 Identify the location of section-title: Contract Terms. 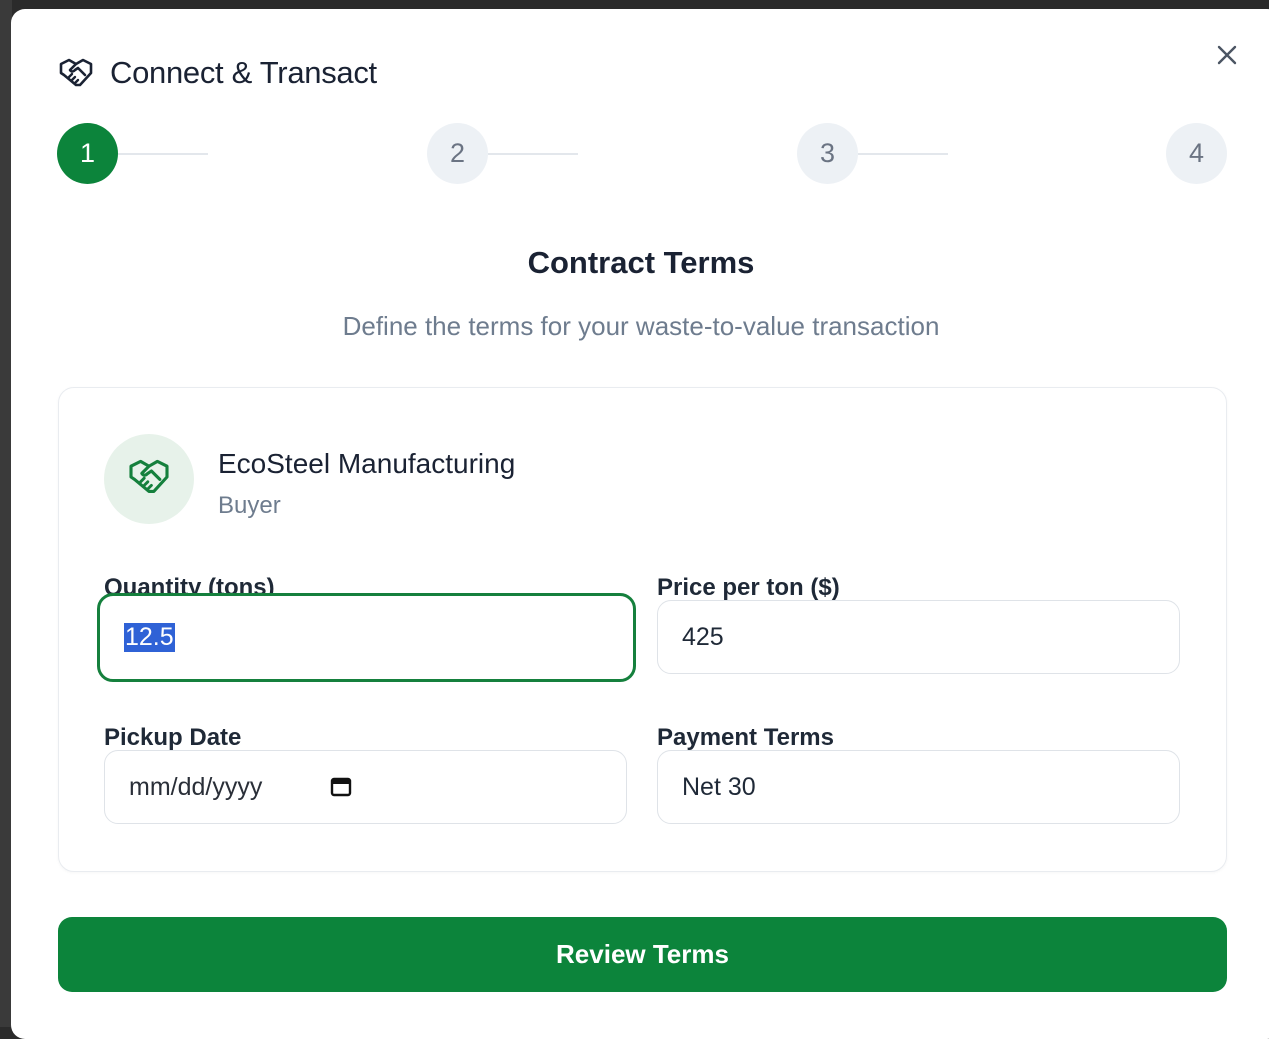
(641, 262).